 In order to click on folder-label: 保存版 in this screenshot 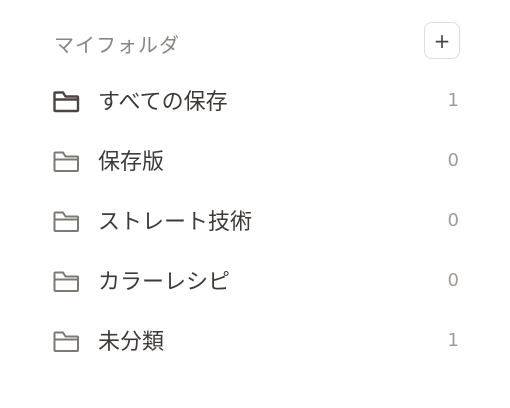, I will do `click(131, 162)`.